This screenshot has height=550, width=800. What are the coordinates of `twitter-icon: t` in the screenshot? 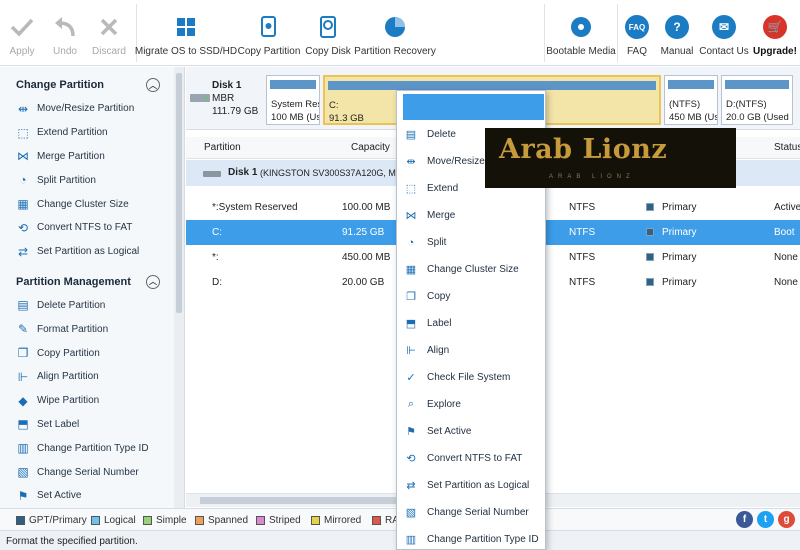 It's located at (765, 519).